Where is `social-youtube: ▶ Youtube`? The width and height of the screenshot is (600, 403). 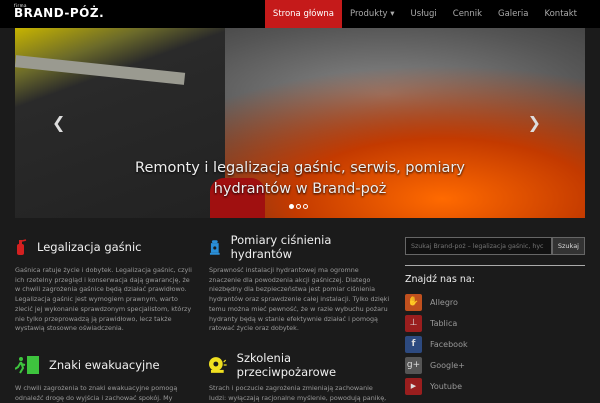
social-youtube: ▶ Youtube is located at coordinates (495, 386).